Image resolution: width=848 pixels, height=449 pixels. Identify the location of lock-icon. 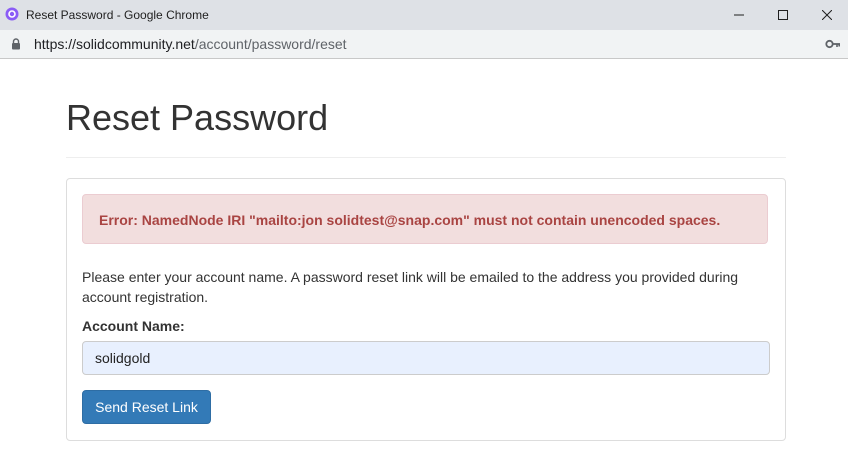
(16, 44).